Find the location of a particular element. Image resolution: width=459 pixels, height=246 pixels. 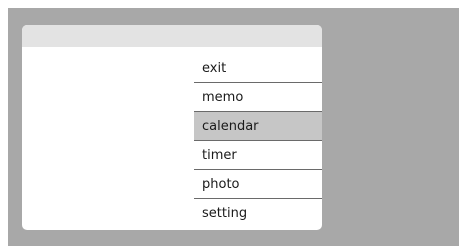

menu-item-timer: timer is located at coordinates (258, 155).